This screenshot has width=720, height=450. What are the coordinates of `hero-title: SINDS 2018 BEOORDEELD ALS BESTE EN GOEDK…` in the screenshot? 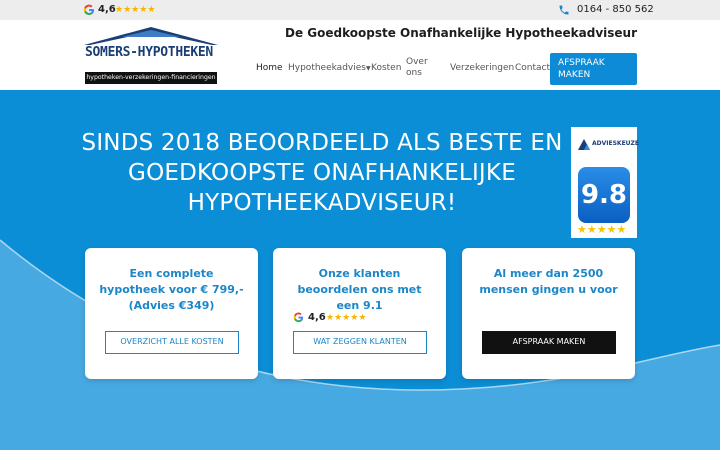 It's located at (322, 173).